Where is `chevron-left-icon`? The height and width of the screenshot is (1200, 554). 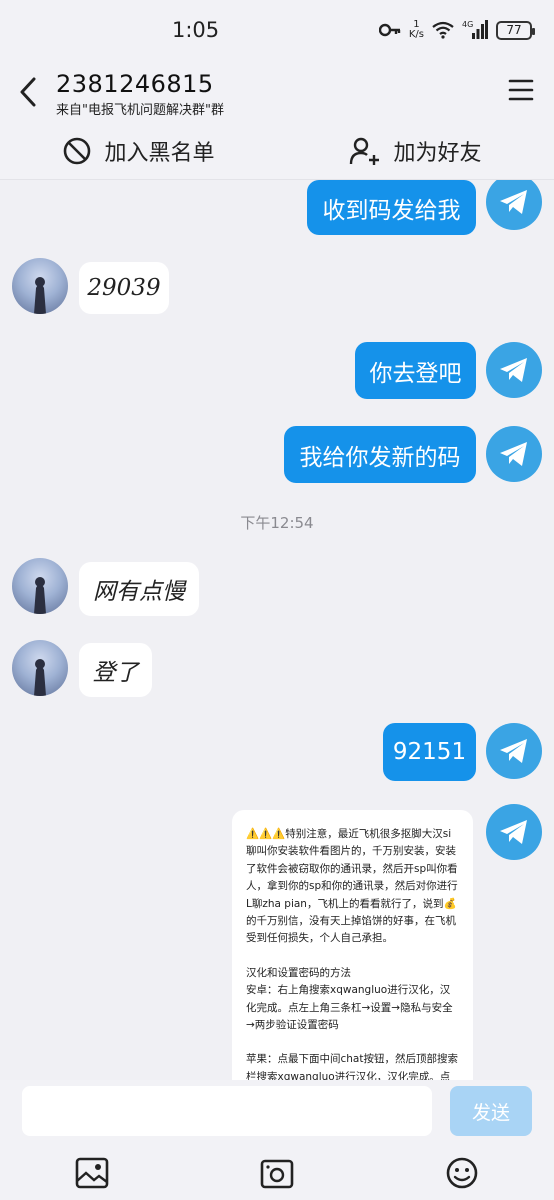
chevron-left-icon is located at coordinates (28, 92).